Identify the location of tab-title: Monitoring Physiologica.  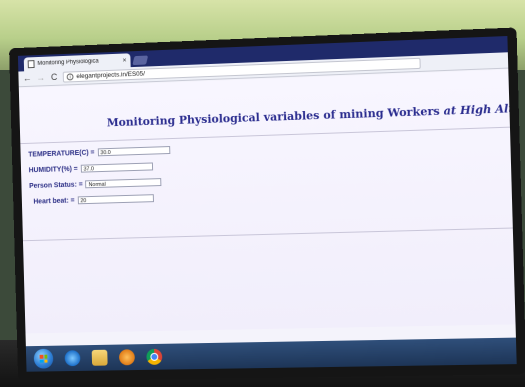
(68, 62).